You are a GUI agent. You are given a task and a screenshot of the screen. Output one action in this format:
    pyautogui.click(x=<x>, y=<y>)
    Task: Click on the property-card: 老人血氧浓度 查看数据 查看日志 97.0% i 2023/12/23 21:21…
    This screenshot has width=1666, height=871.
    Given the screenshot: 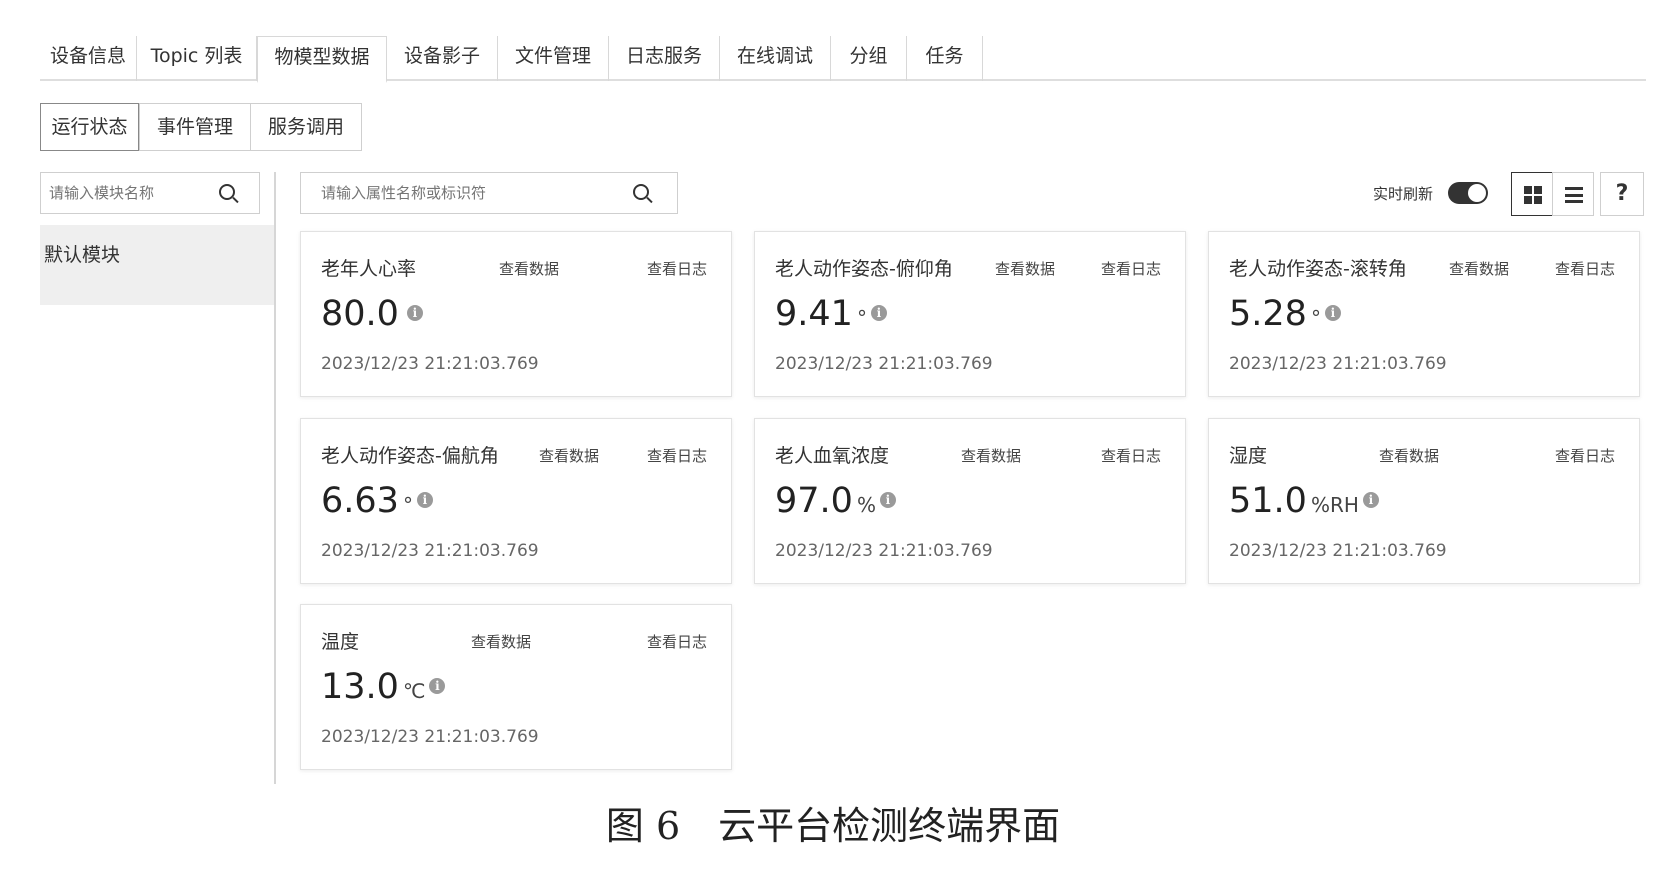 What is the action you would take?
    pyautogui.click(x=970, y=501)
    